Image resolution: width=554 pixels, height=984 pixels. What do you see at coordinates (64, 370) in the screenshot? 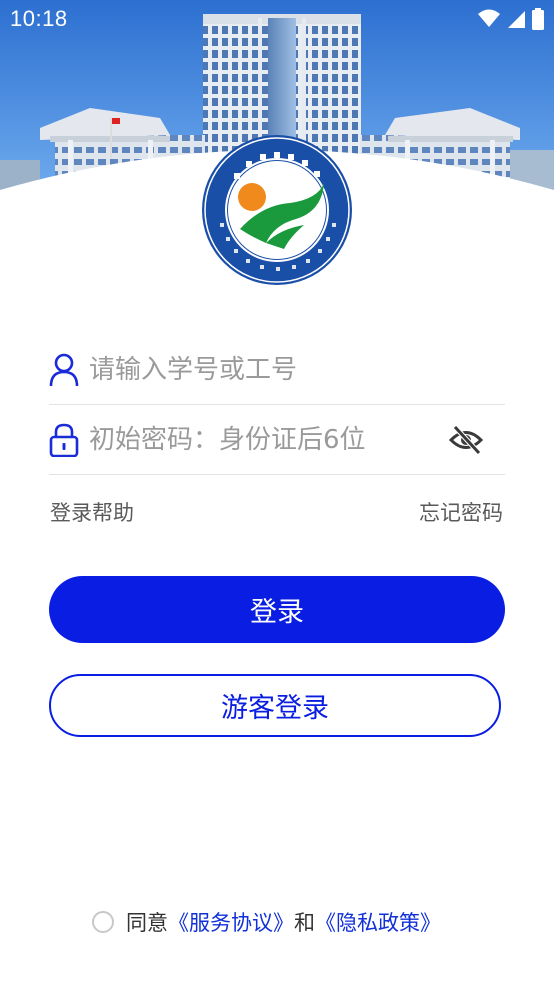
I see `user-icon` at bounding box center [64, 370].